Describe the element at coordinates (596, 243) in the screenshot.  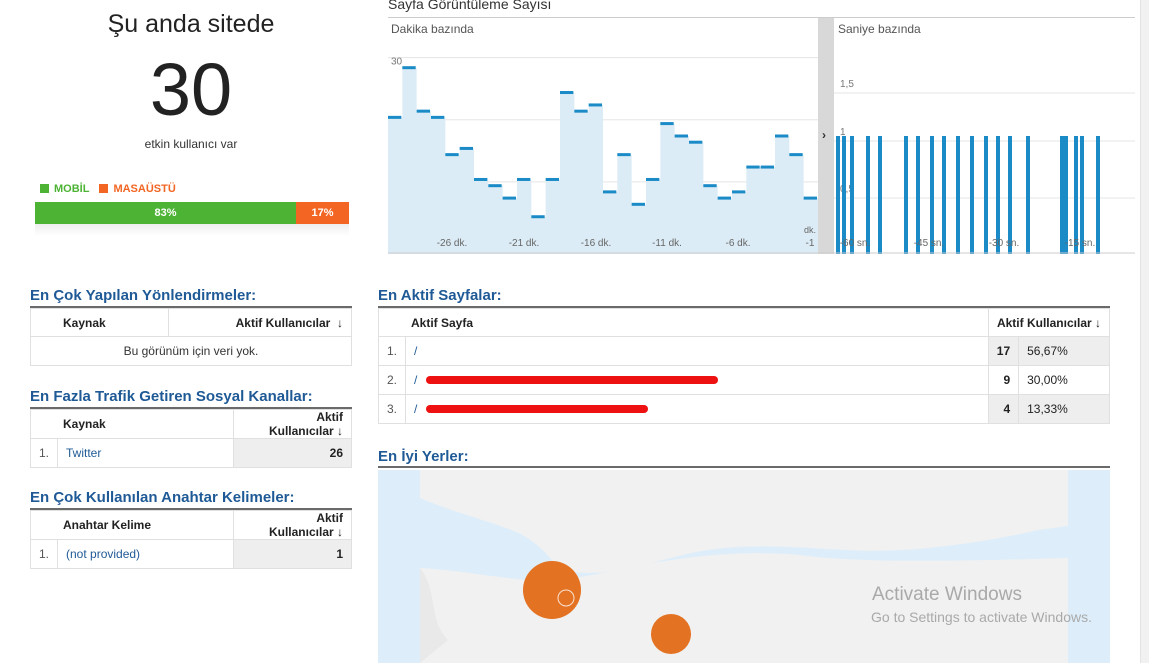
I see `x-tick-label: -16 dk.` at that location.